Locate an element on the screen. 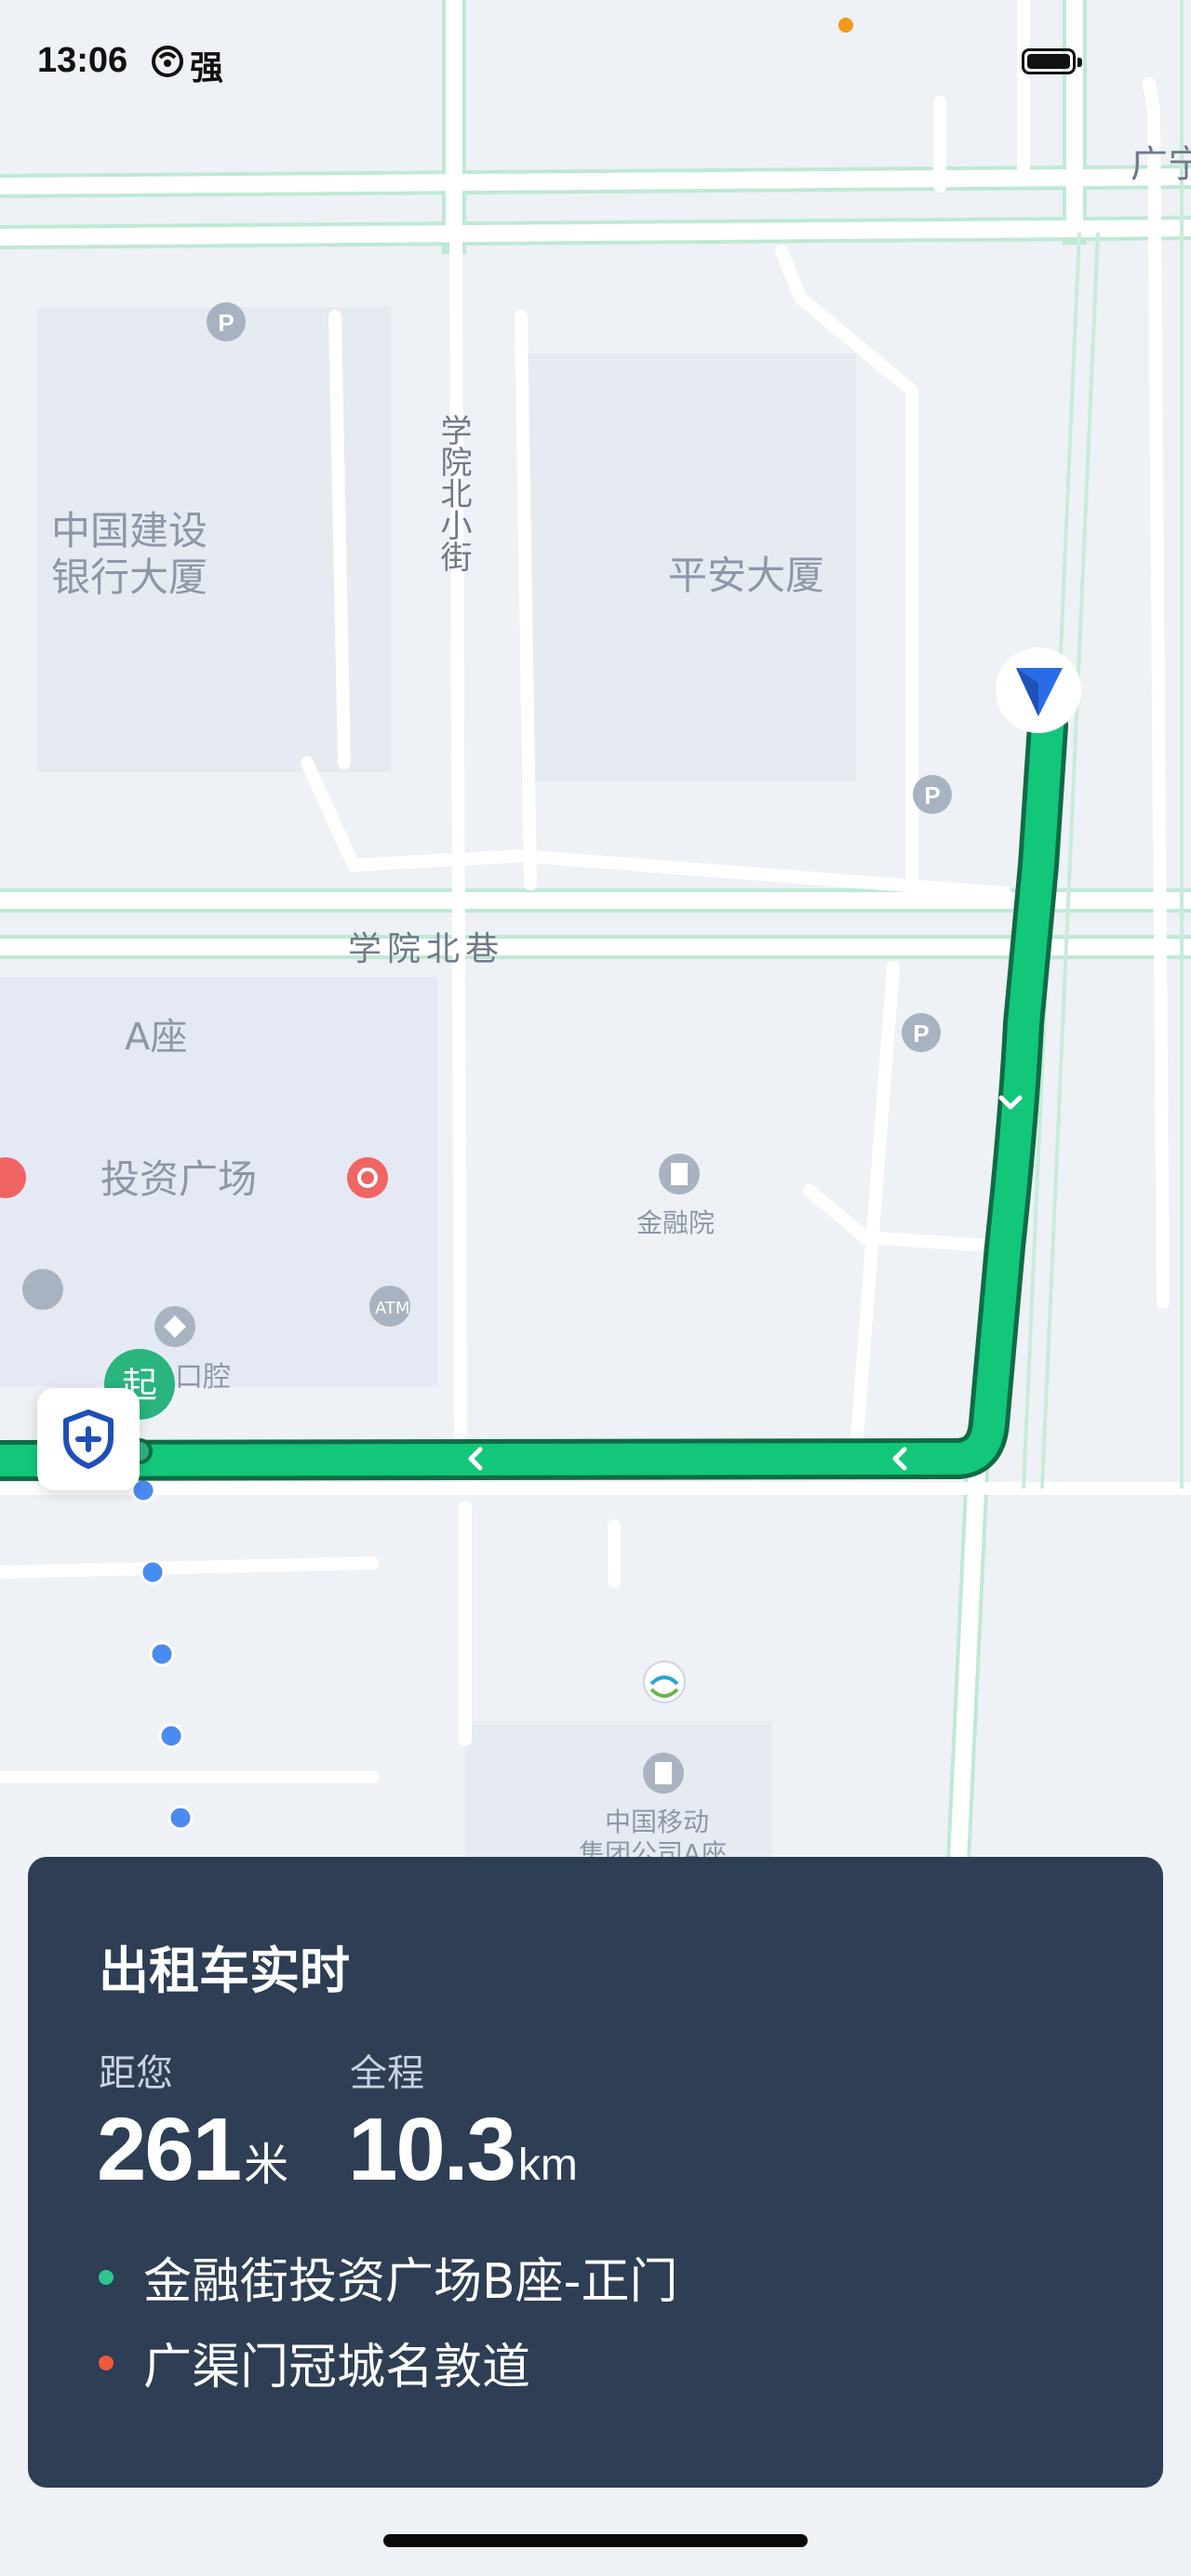  status-bar: 13:06 强 is located at coordinates (595, 65).